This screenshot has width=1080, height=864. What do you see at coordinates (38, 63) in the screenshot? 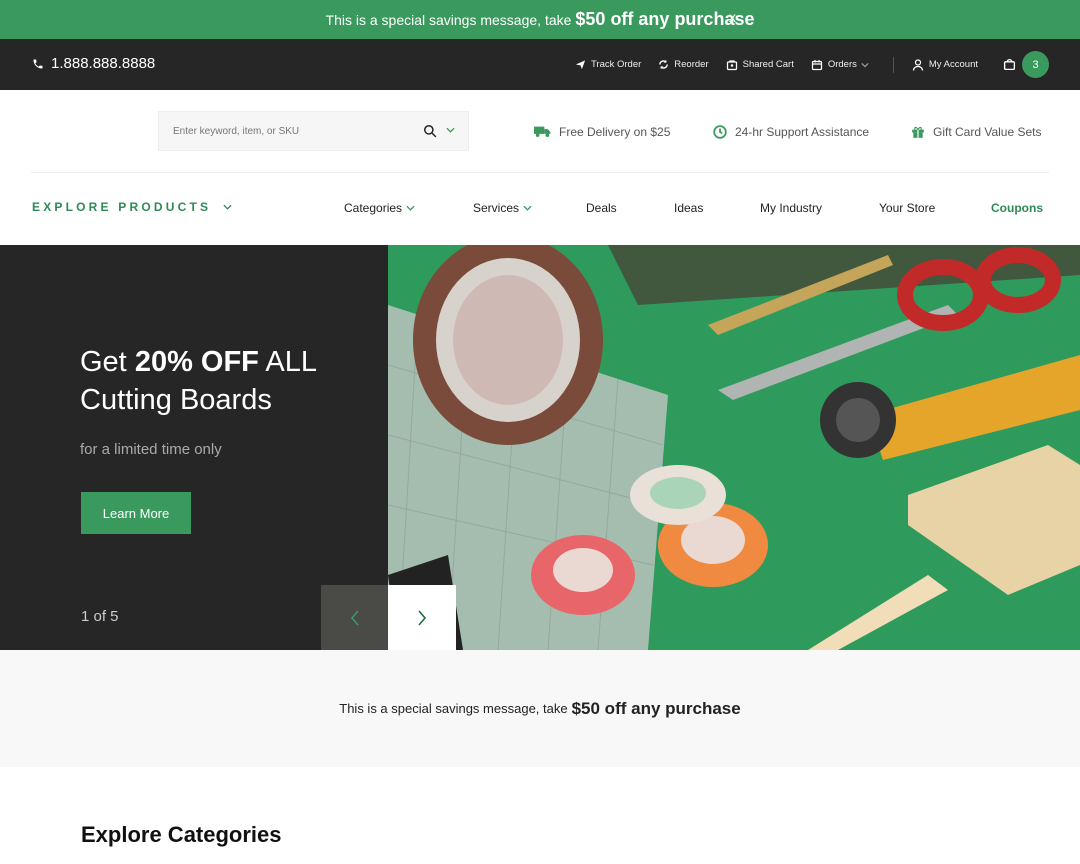
I see `phone-icon` at bounding box center [38, 63].